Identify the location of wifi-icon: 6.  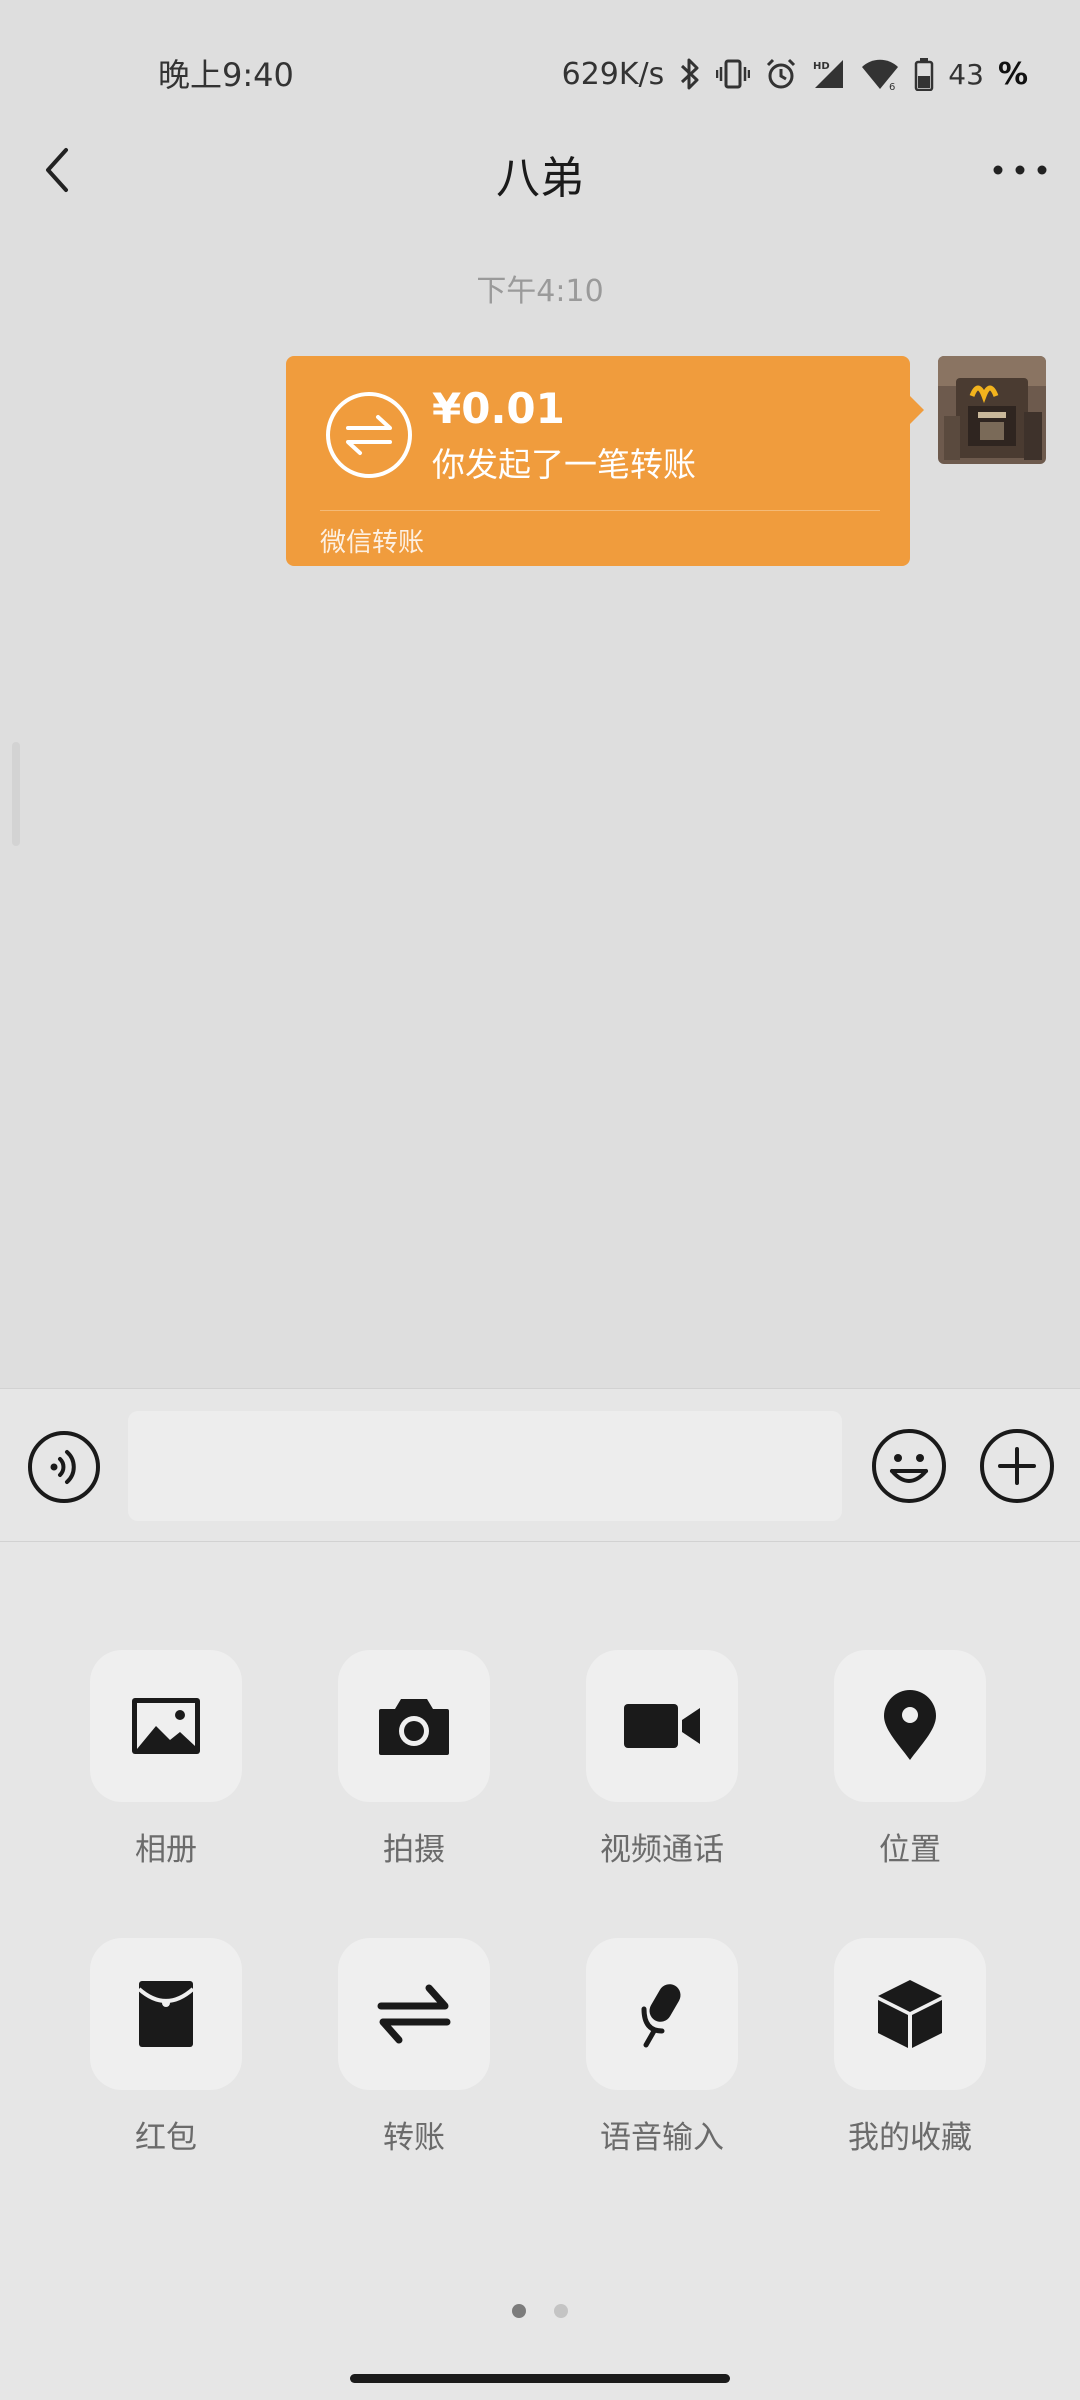
(880, 74).